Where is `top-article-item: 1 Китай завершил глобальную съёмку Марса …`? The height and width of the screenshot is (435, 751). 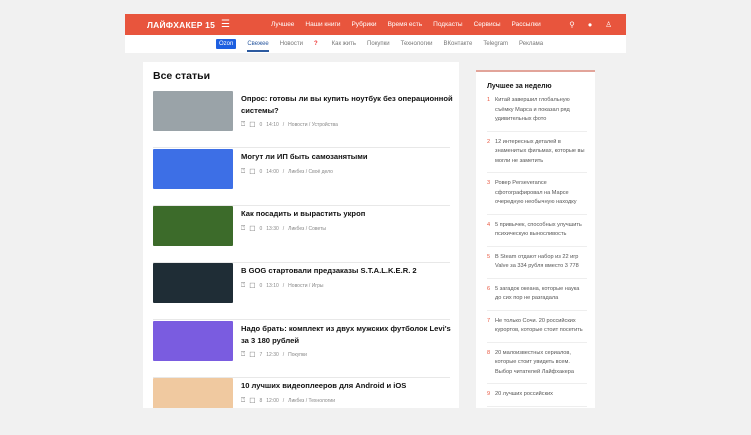
top-article-item: 1 Китай завершил глобальную съёмку Марса … is located at coordinates (537, 111).